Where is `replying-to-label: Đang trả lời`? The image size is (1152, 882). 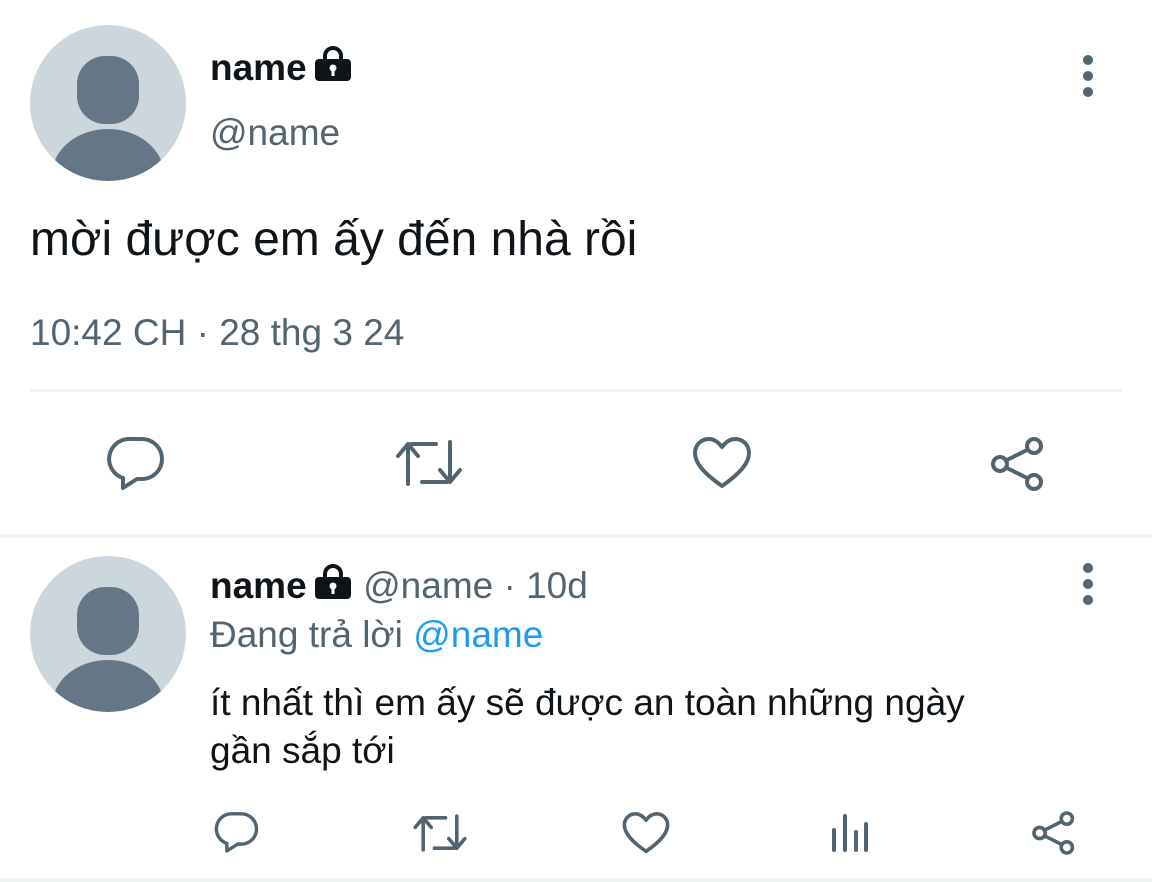 replying-to-label: Đang trả lời is located at coordinates (312, 634).